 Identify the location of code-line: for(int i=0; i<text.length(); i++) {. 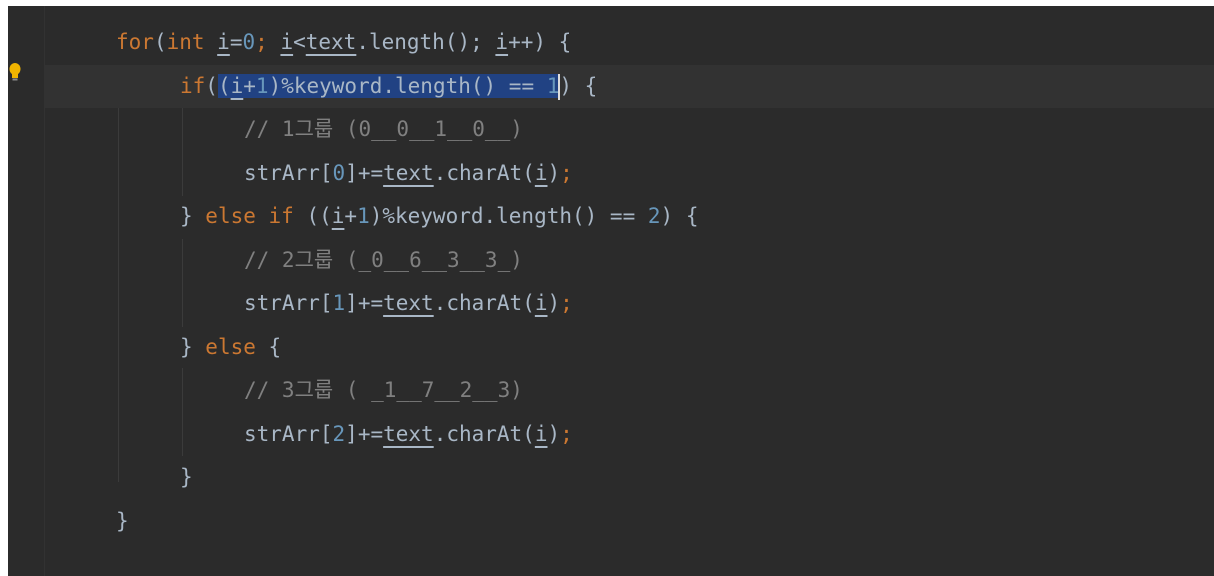
(629, 42).